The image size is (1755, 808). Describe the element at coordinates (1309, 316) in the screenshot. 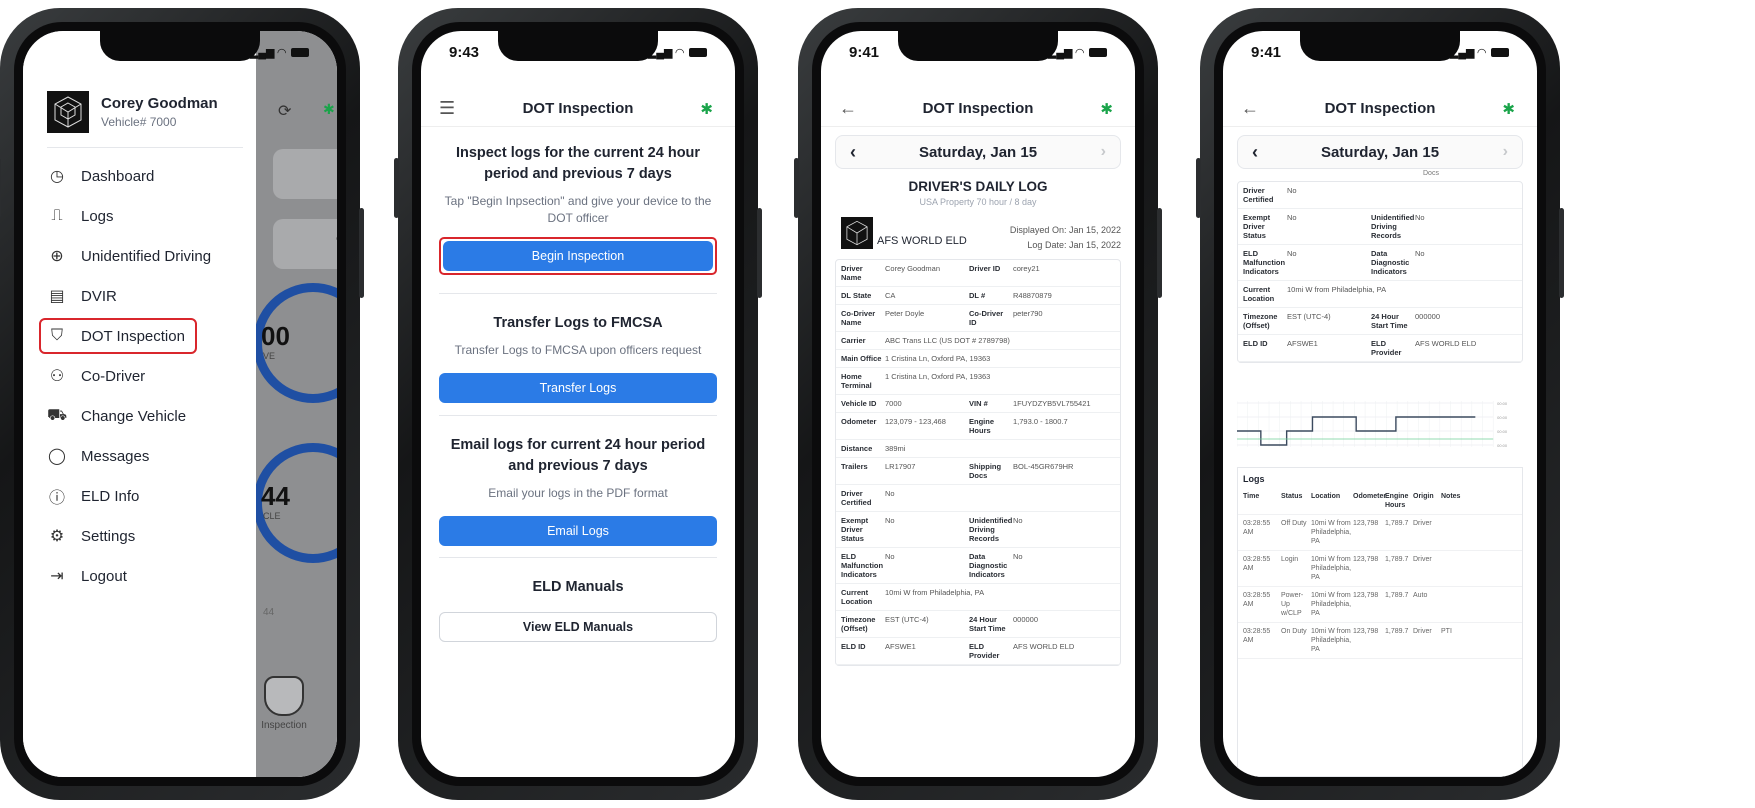

I see `info-value: EST (UTC-4)` at that location.